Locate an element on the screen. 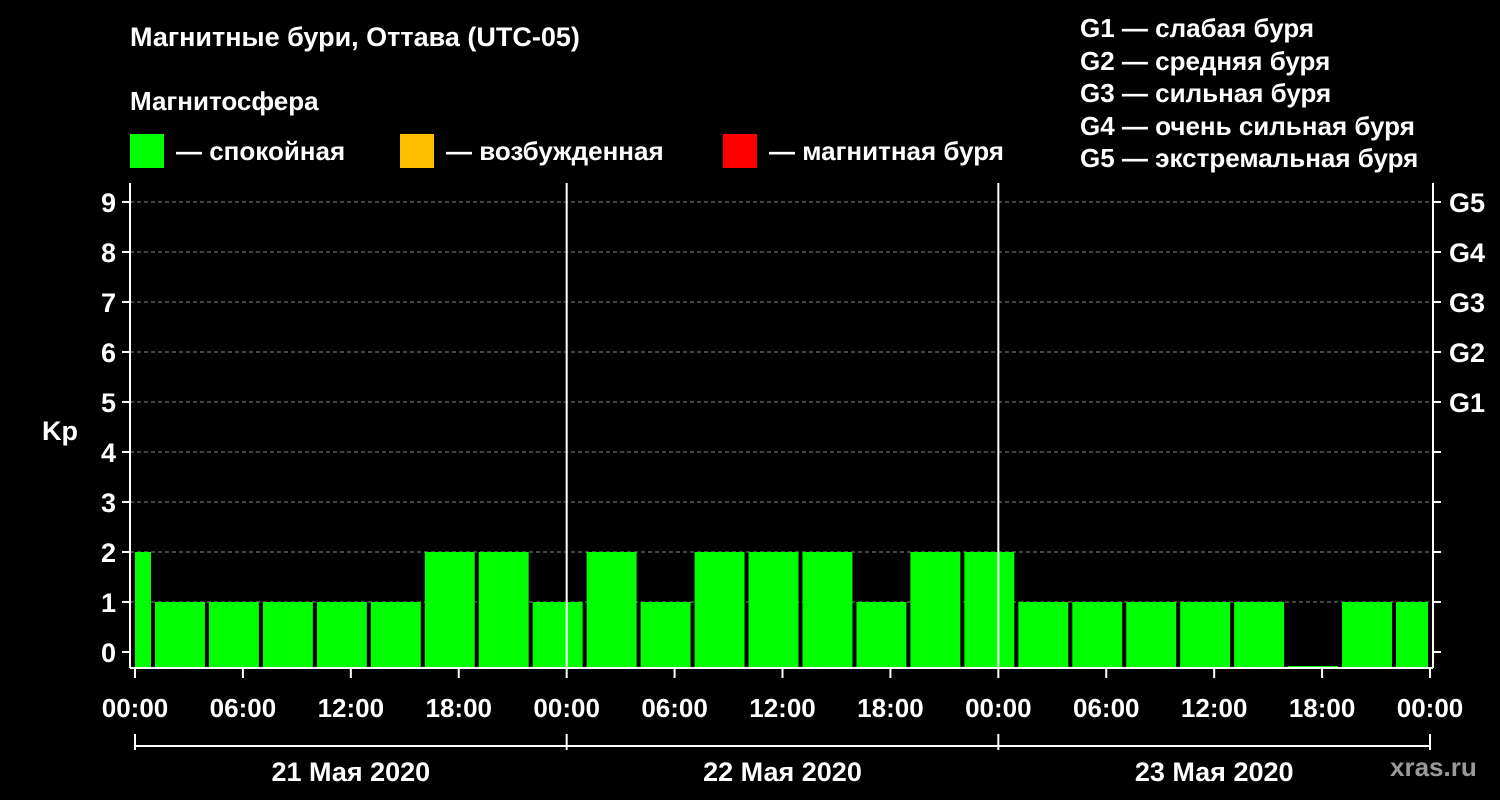  g-level-label-g1: G1 is located at coordinates (1467, 403).